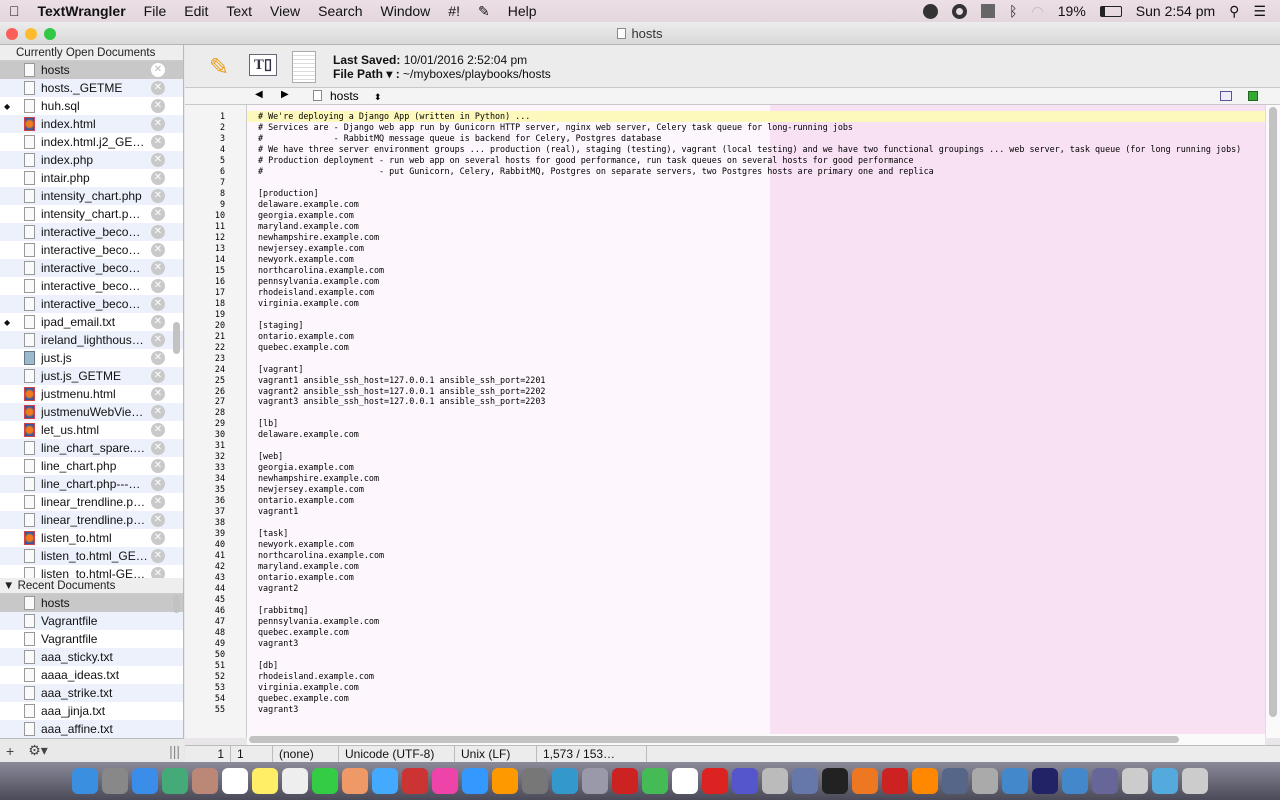  What do you see at coordinates (595, 781) in the screenshot?
I see `dock-textwrangler-icon` at bounding box center [595, 781].